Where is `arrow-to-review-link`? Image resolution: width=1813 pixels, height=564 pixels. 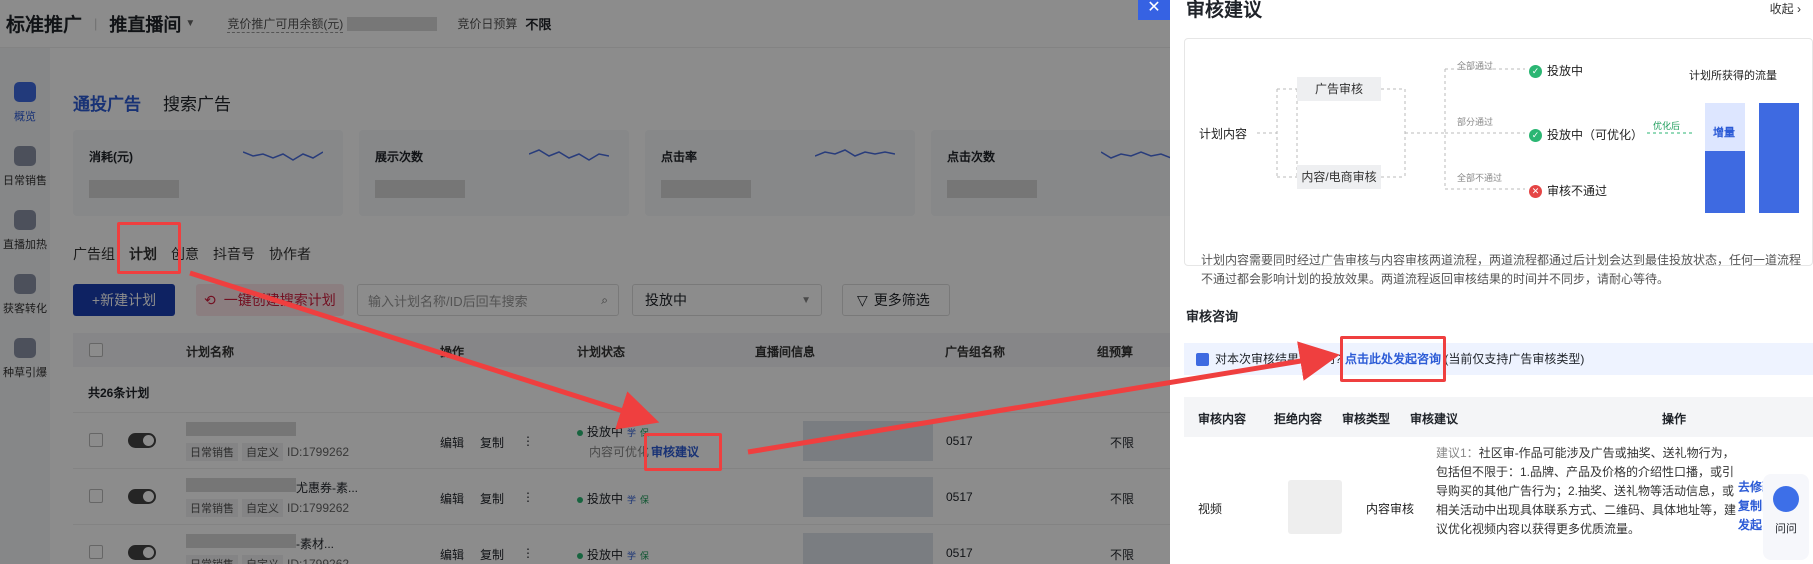
arrow-to-review-link is located at coordinates (424, 350).